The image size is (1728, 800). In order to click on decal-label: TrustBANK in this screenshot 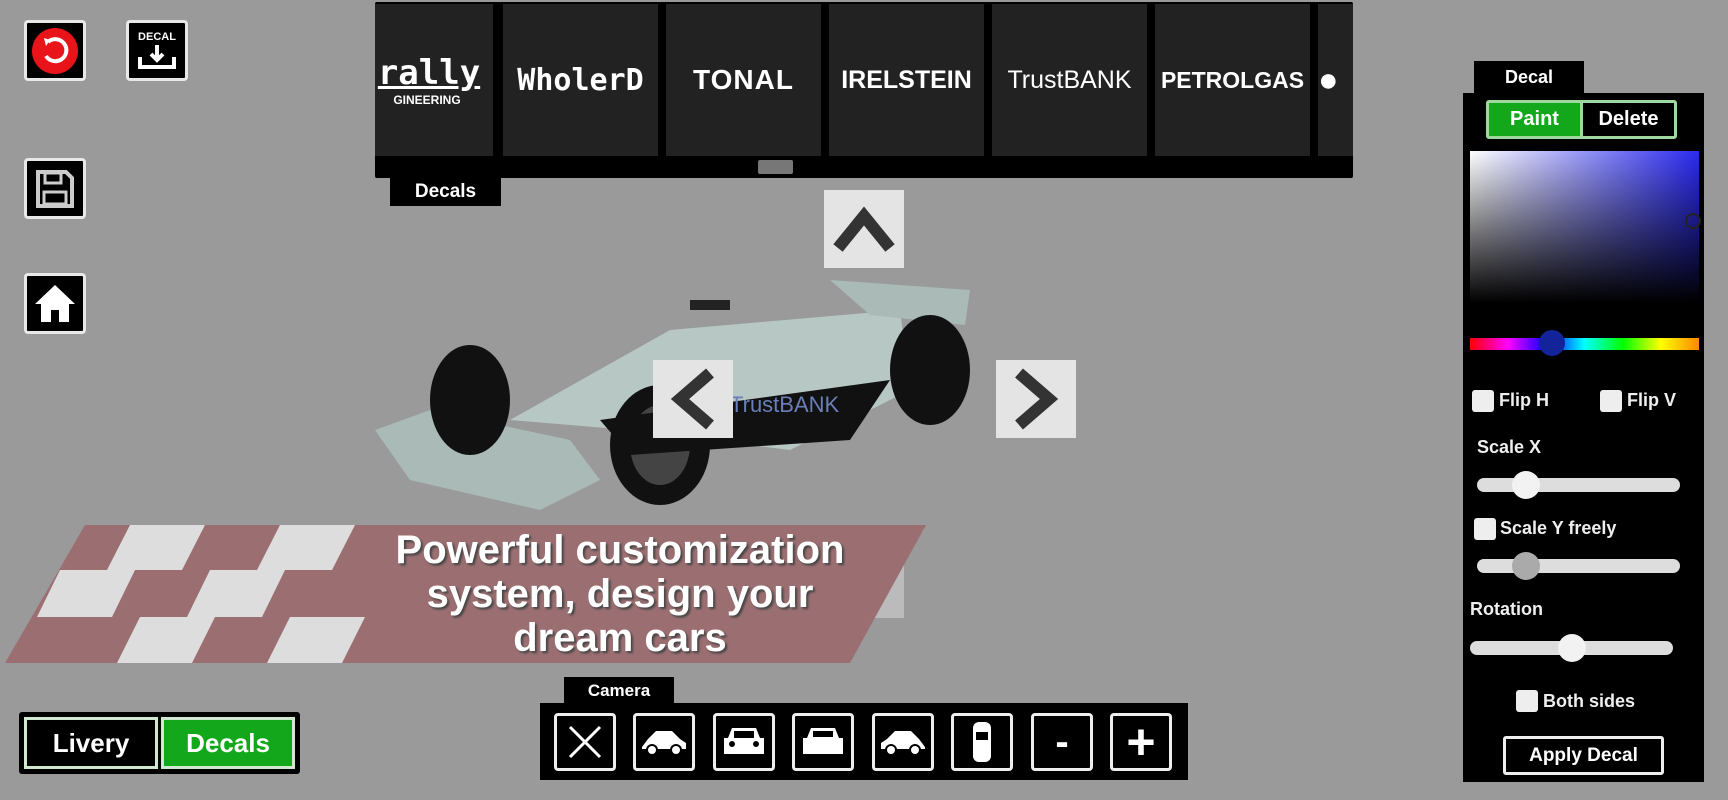, I will do `click(1069, 79)`.